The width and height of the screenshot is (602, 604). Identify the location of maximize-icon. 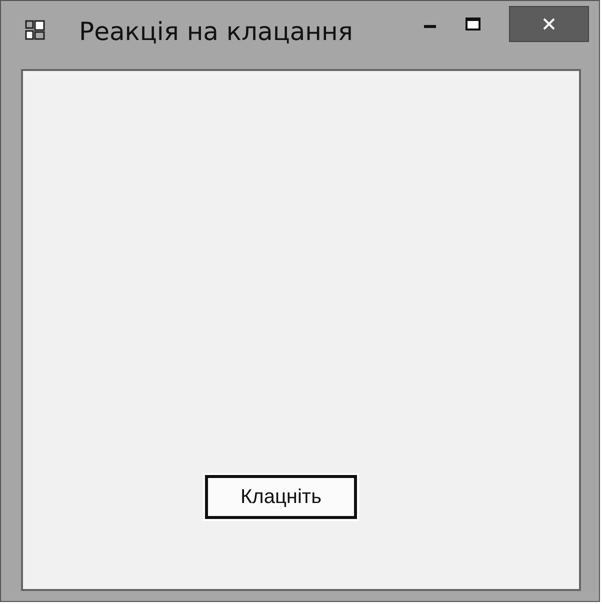
(473, 24).